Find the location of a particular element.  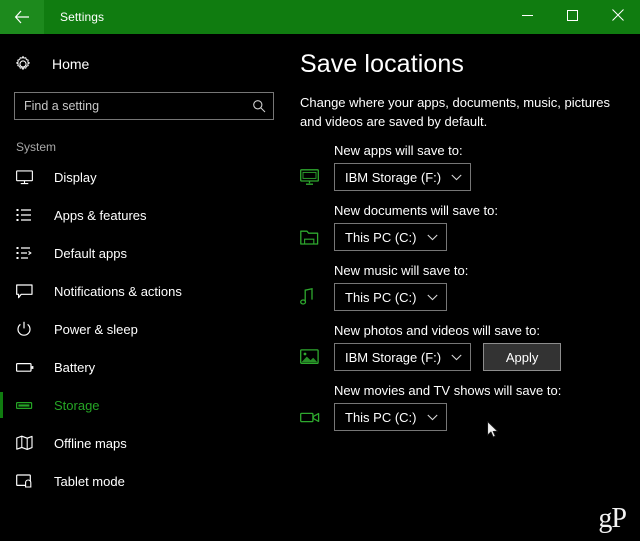

sidebar-item-tablet-mode-label: Tablet mode is located at coordinates (89, 481).